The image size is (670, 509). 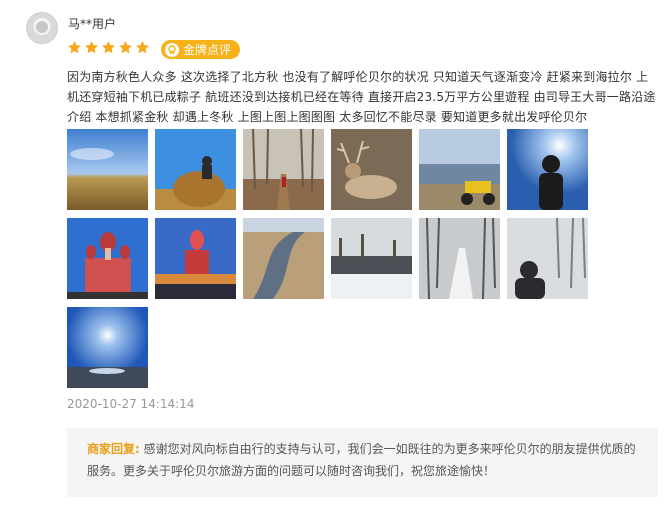 I want to click on sunset-person-photo, so click(x=547, y=169).